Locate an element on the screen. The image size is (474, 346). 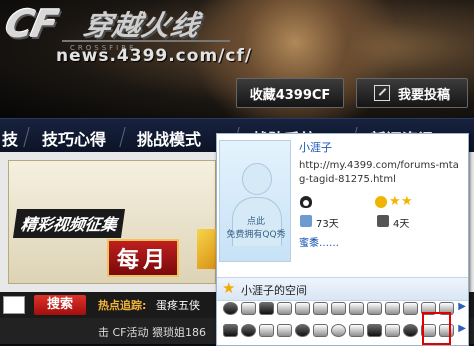
favorite-button: 收藏4399CF is located at coordinates (290, 93).